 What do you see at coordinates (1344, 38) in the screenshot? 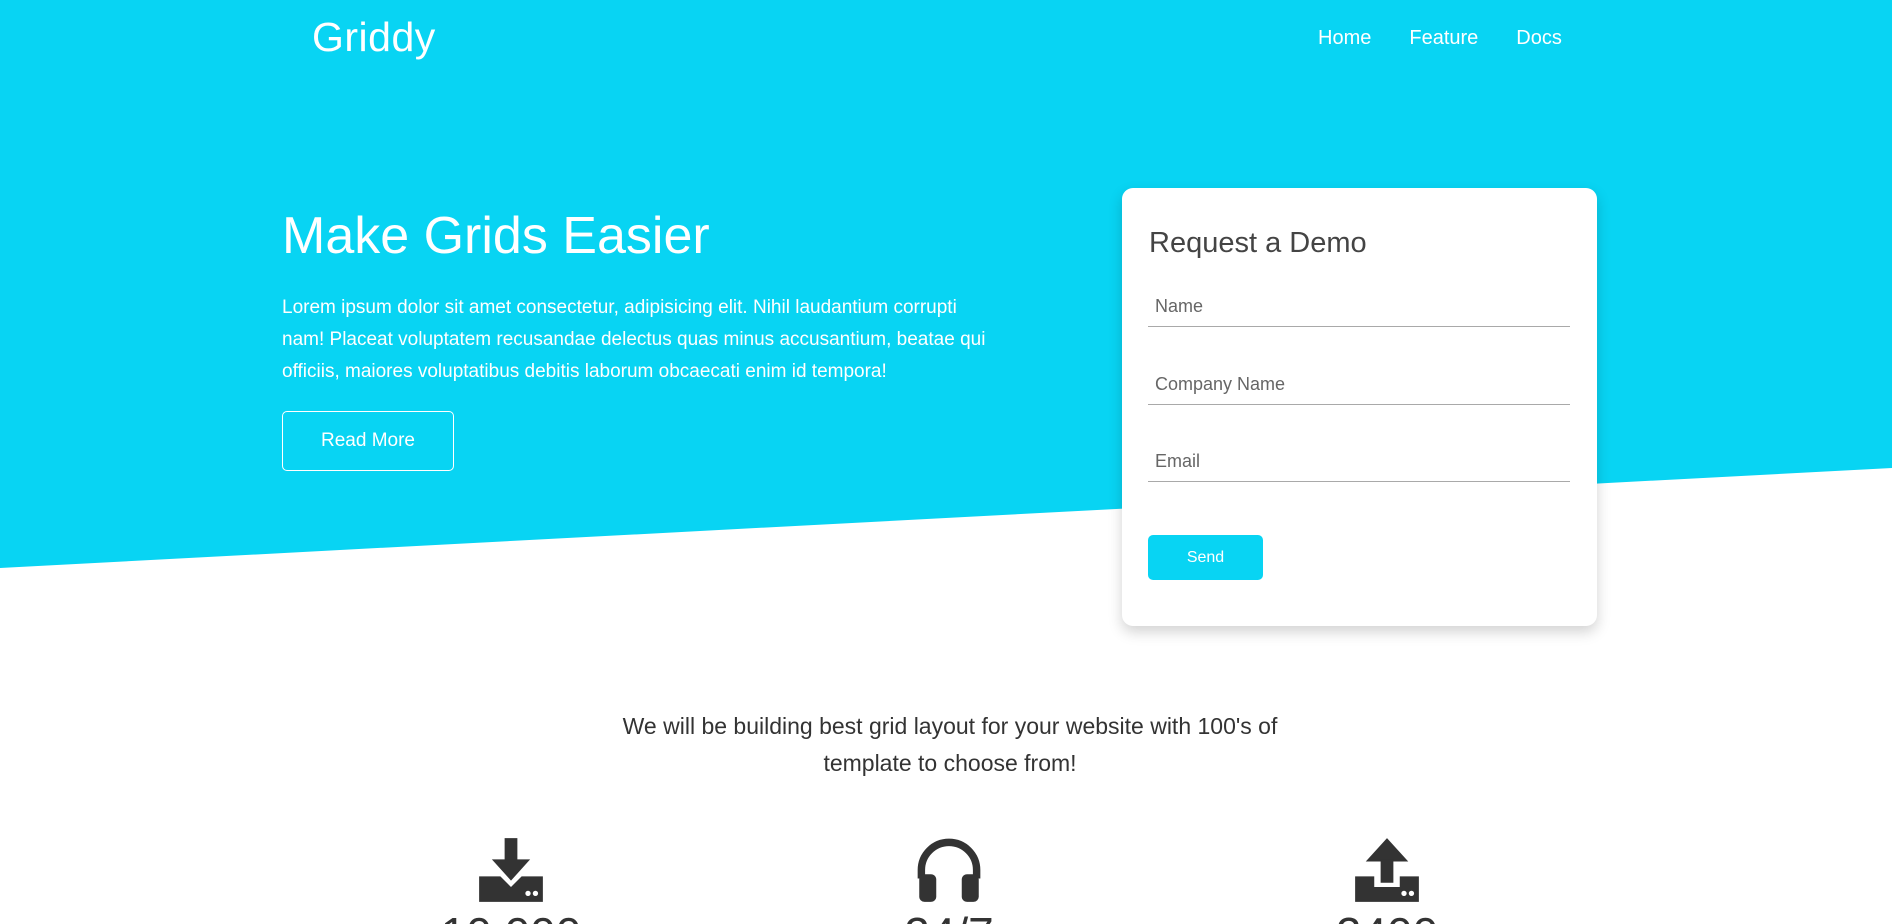
I see `nav-home-link: Home` at bounding box center [1344, 38].